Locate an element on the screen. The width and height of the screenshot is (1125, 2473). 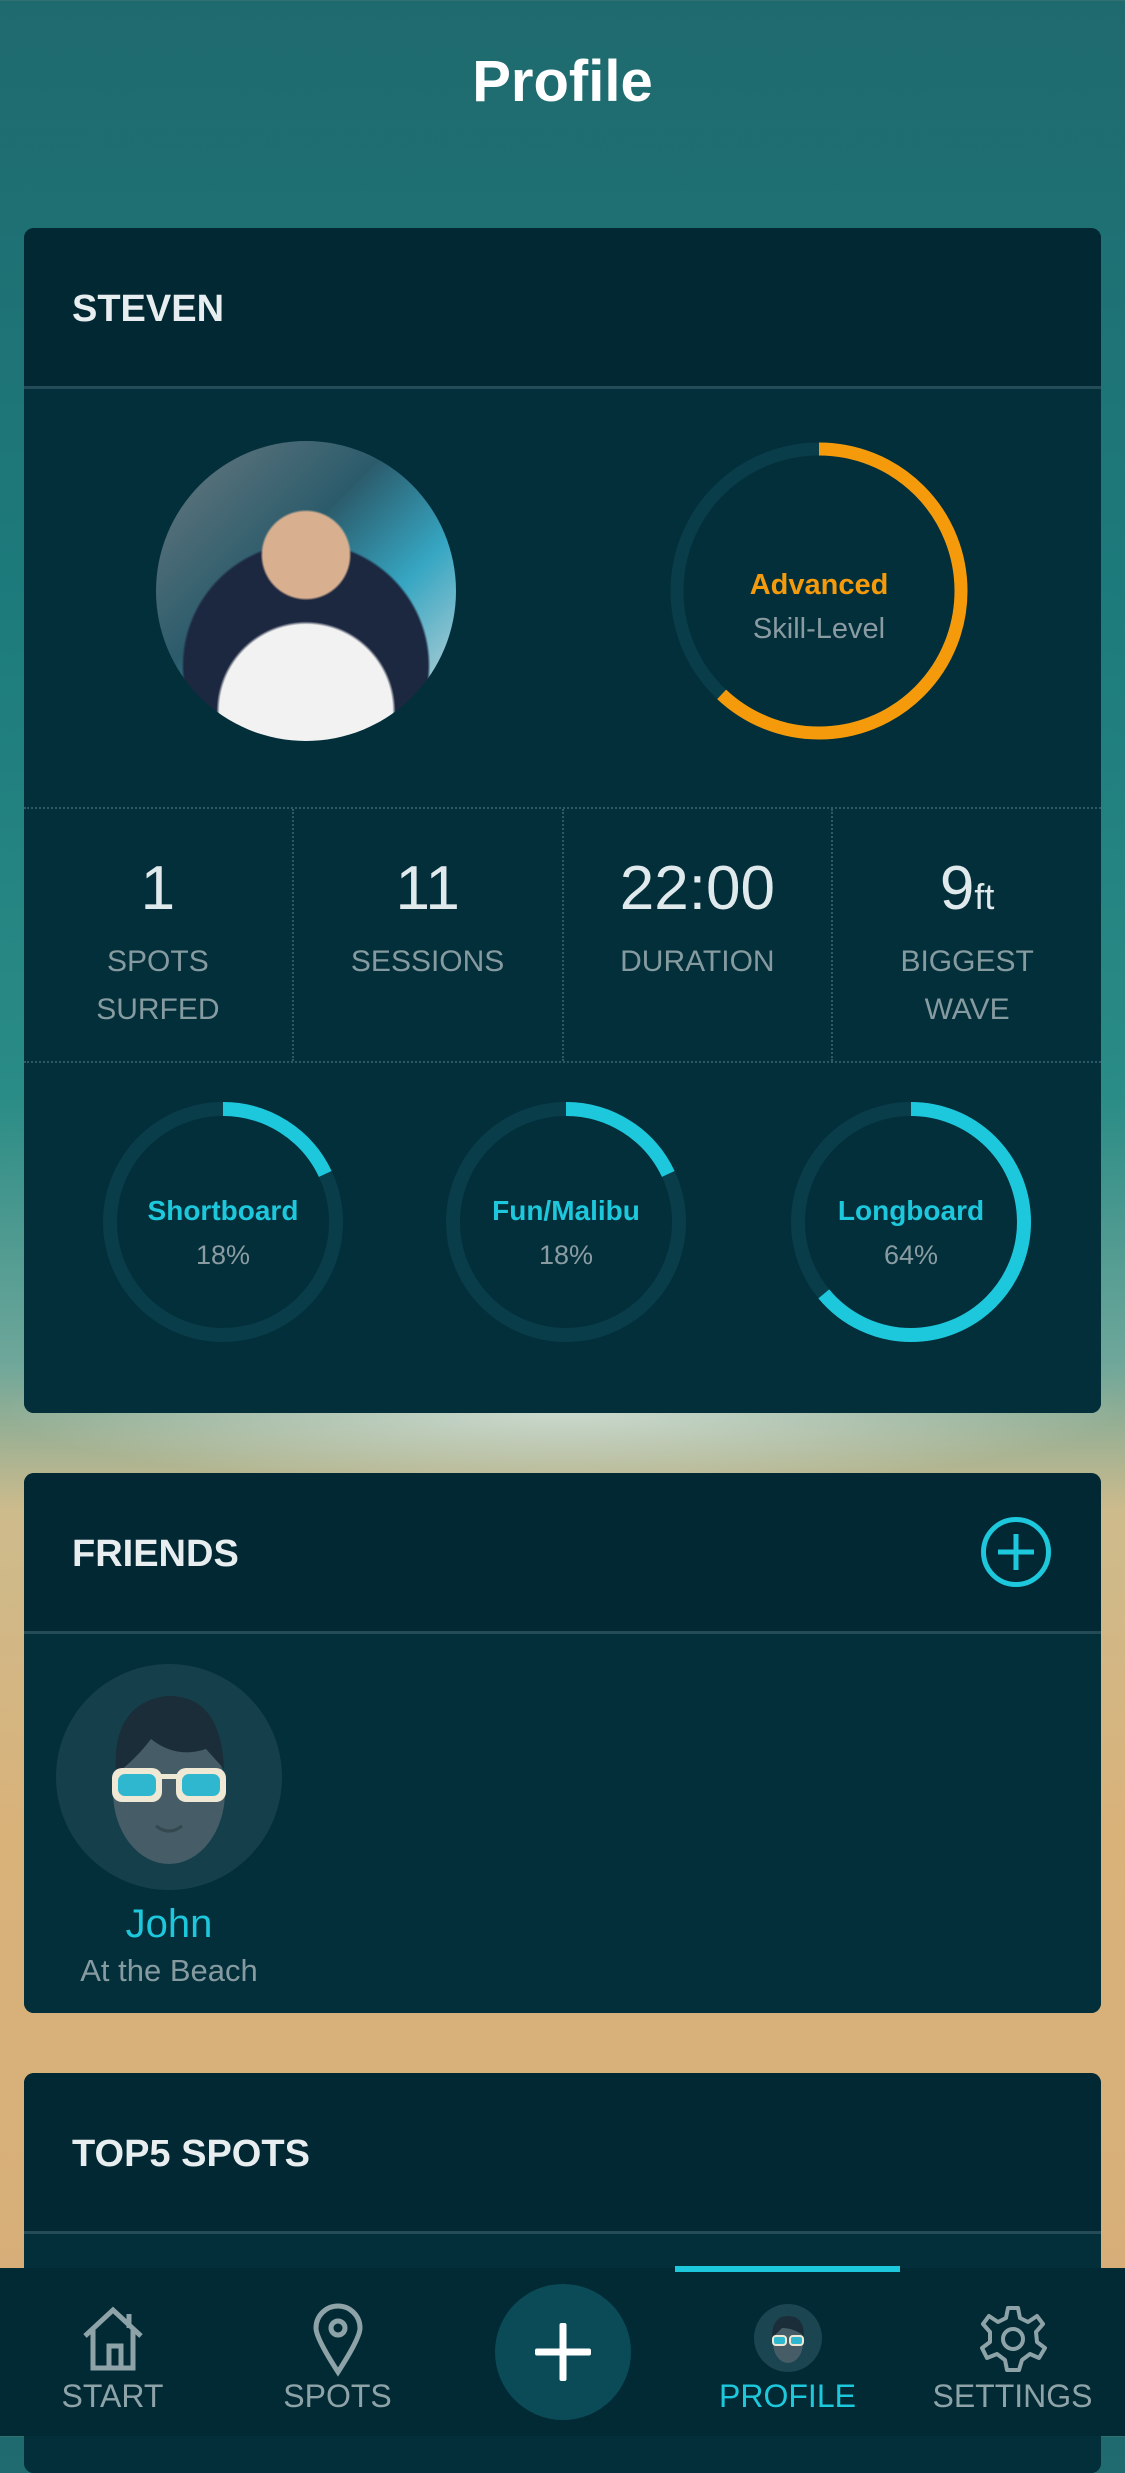
nav-profile: PROFILE is located at coordinates (787, 2351).